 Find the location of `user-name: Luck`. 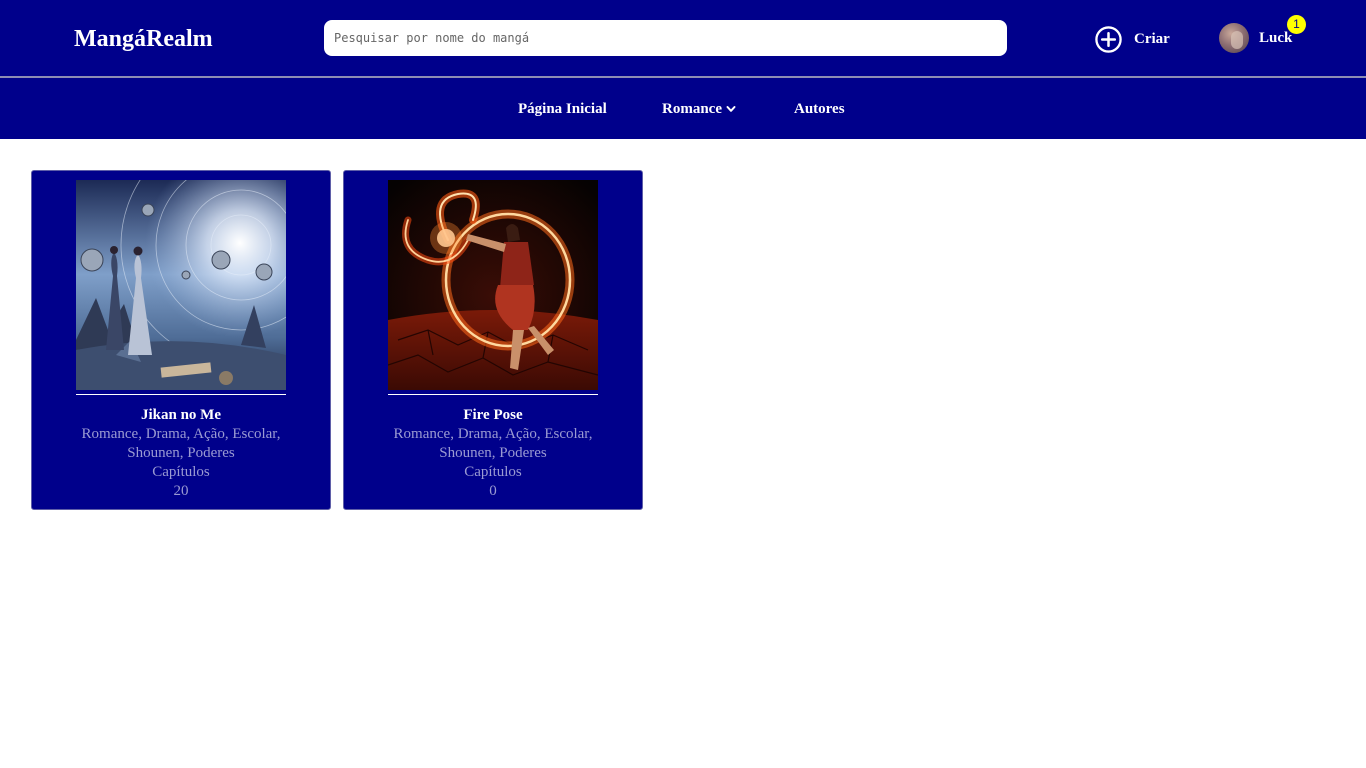

user-name: Luck is located at coordinates (1276, 37).